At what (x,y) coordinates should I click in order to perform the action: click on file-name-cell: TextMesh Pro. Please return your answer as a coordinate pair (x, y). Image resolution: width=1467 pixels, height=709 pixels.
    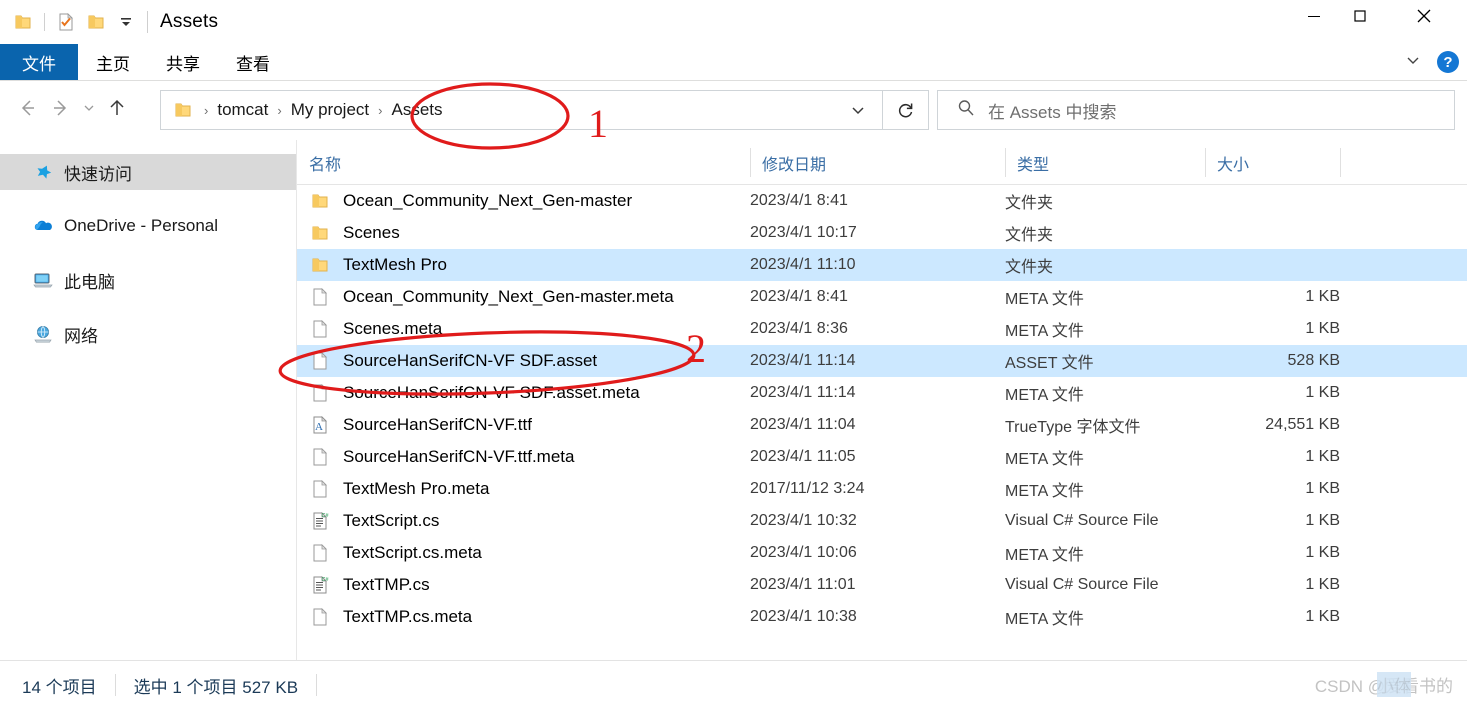
    Looking at the image, I should click on (378, 265).